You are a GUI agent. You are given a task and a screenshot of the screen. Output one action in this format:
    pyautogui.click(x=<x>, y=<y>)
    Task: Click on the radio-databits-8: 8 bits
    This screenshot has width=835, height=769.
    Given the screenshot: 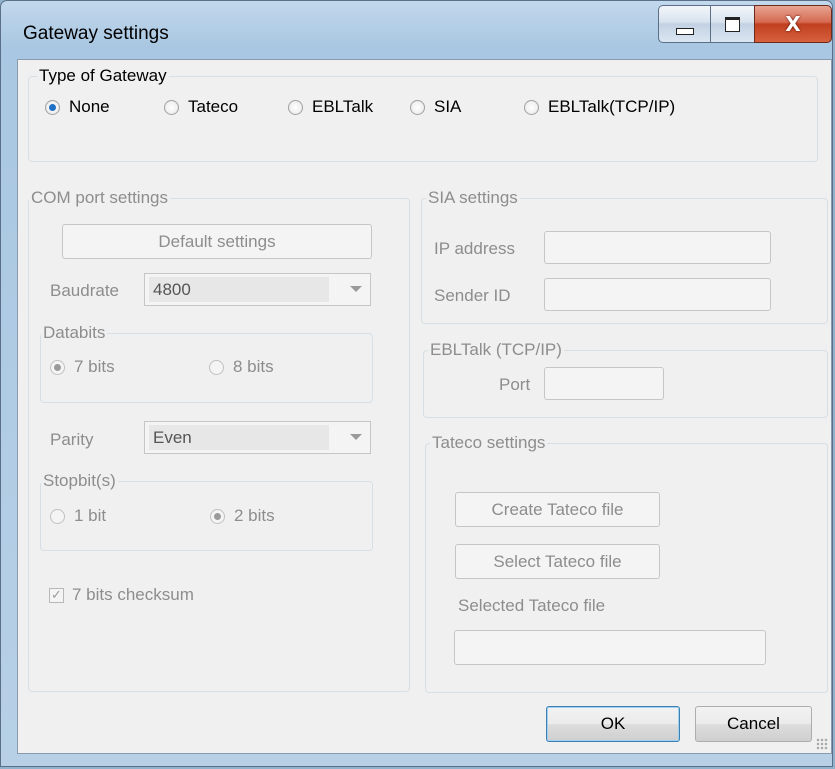 What is the action you would take?
    pyautogui.click(x=241, y=367)
    